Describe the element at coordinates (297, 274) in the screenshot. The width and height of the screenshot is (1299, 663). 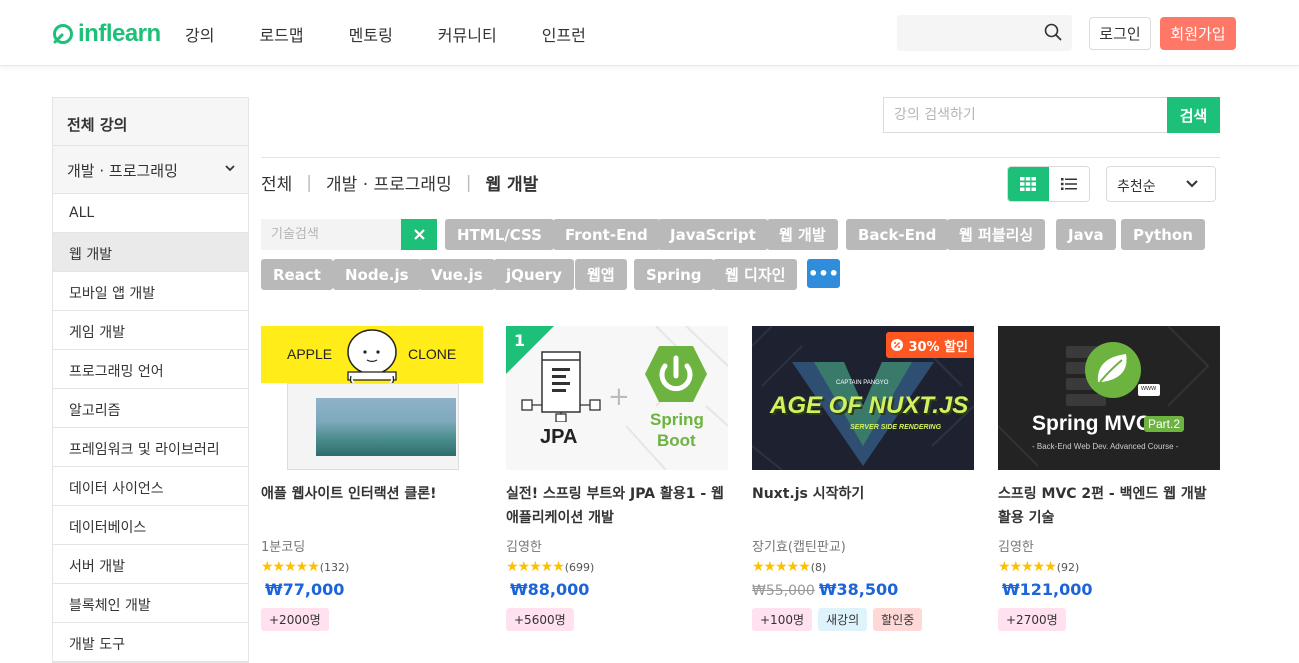
I see `tag-filter: React` at that location.